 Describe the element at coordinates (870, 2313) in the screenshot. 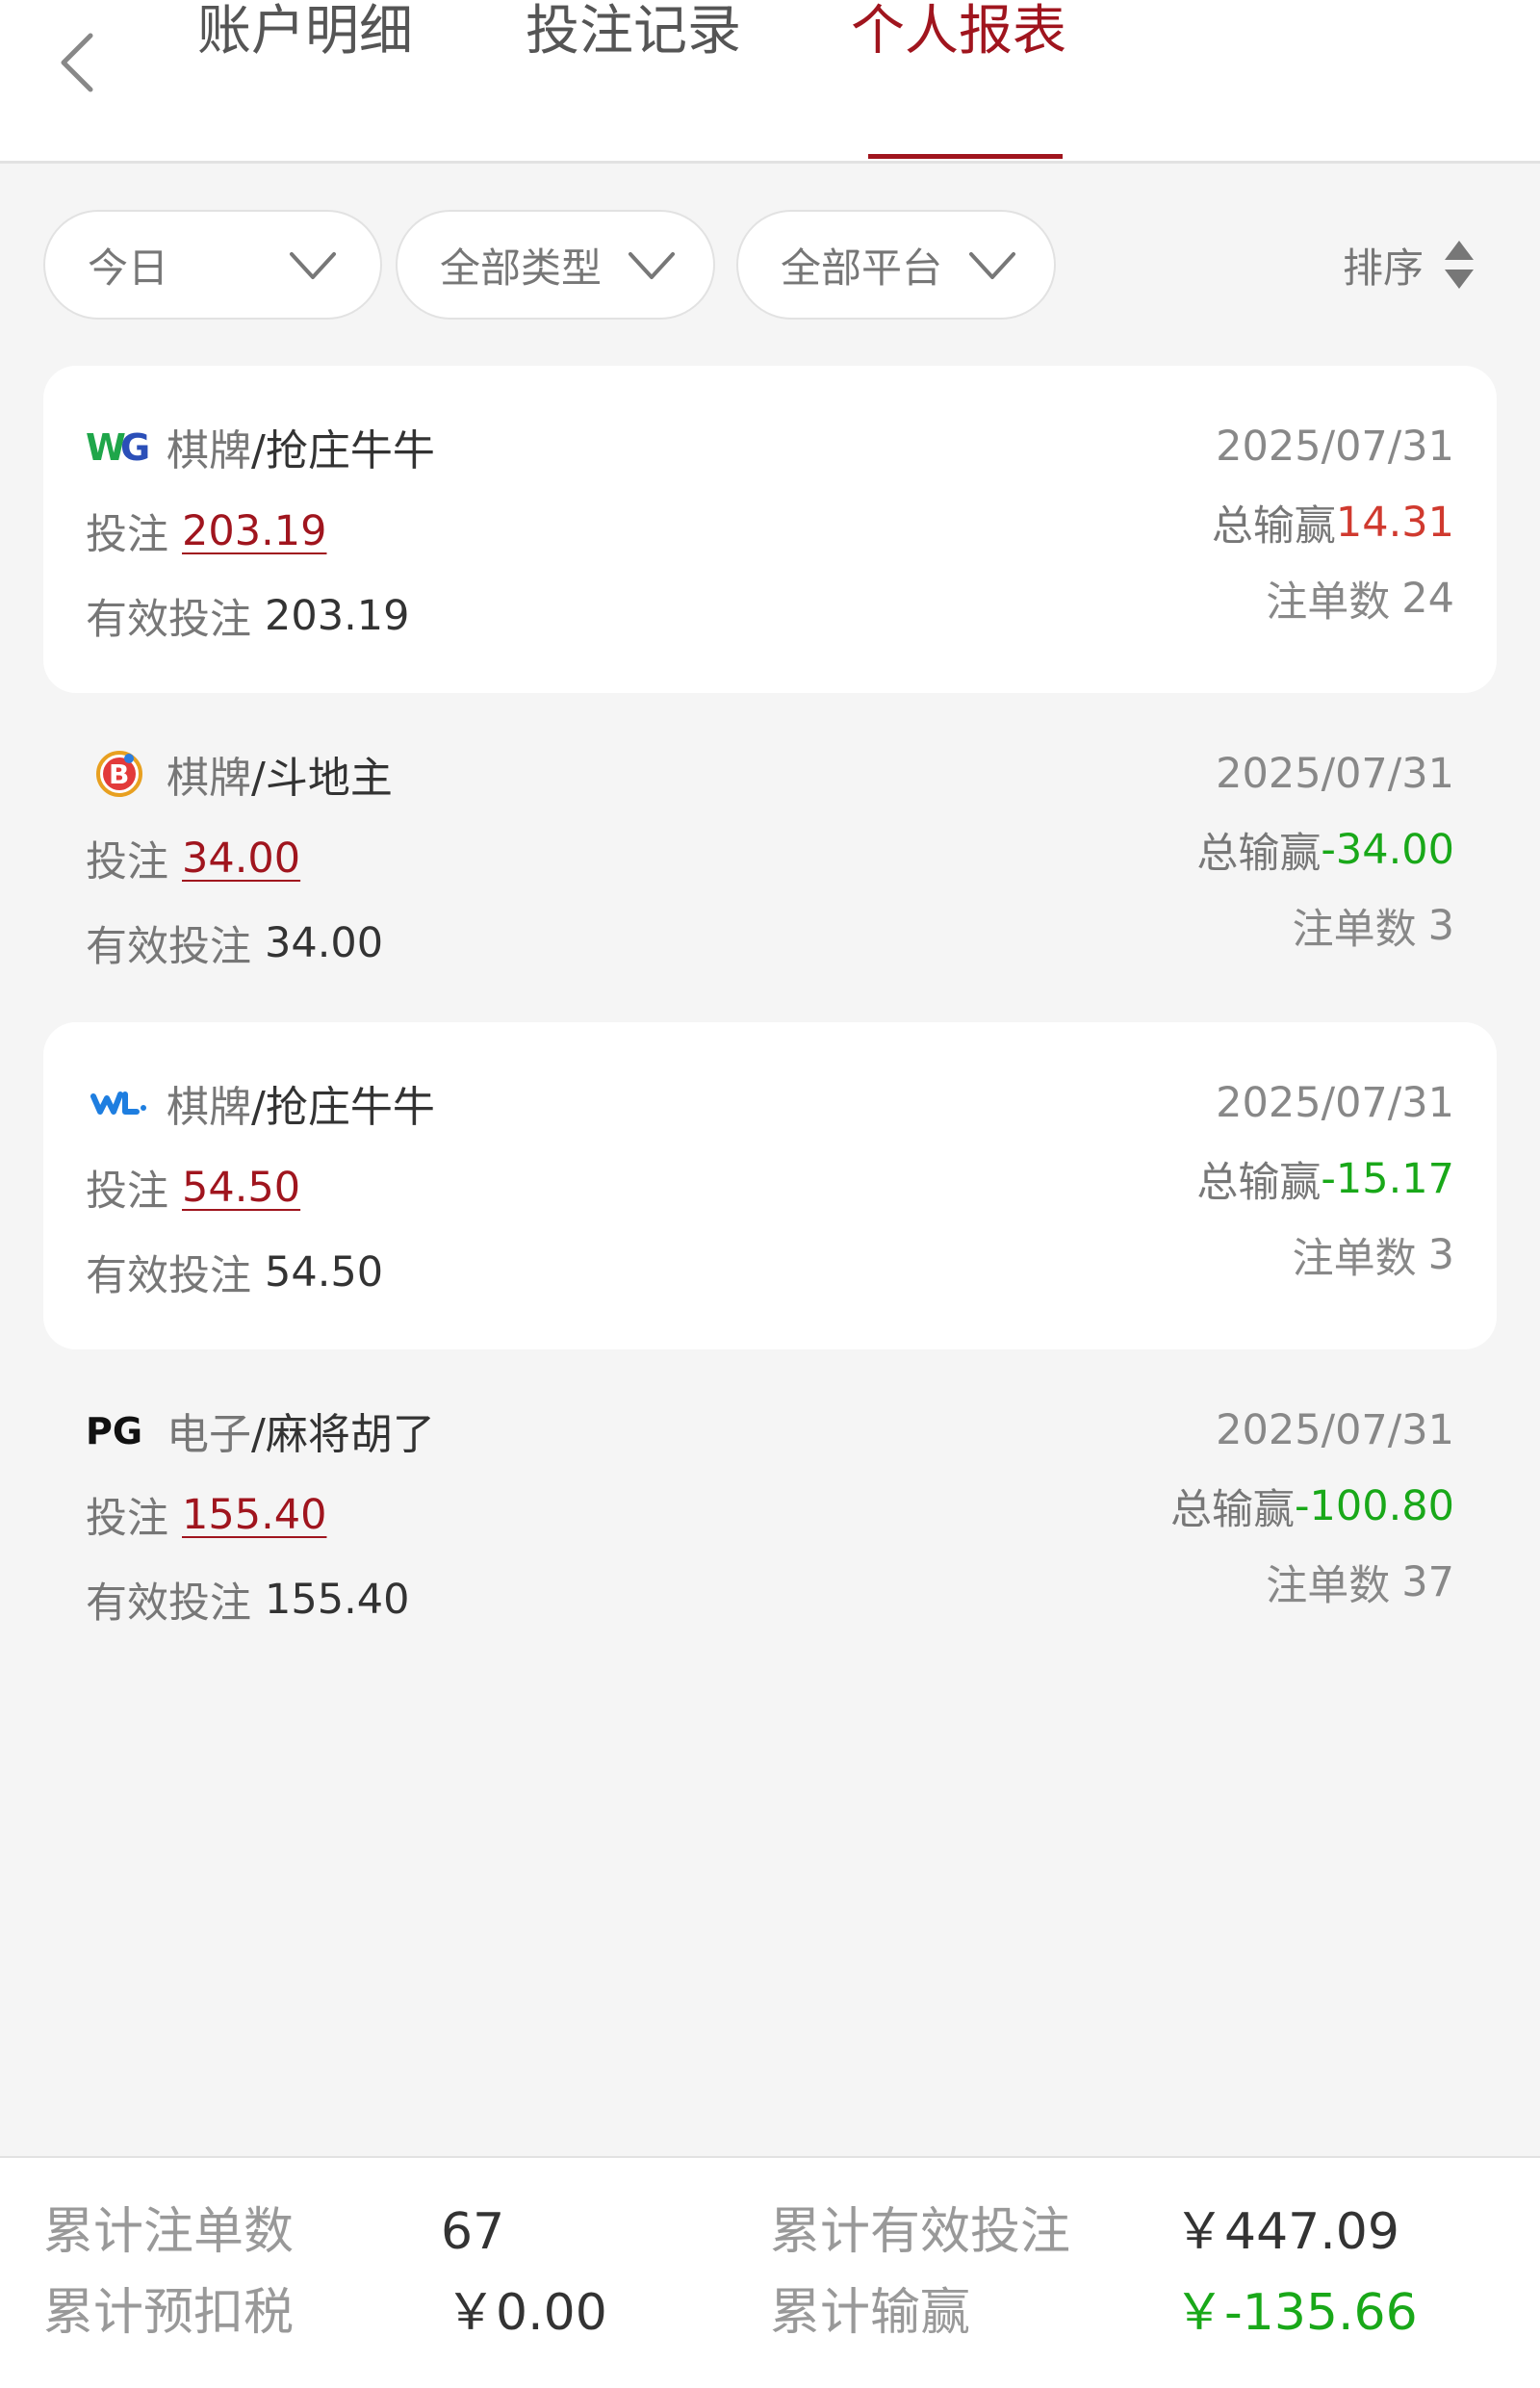

I see `total-winloss-label: 累计输赢` at that location.